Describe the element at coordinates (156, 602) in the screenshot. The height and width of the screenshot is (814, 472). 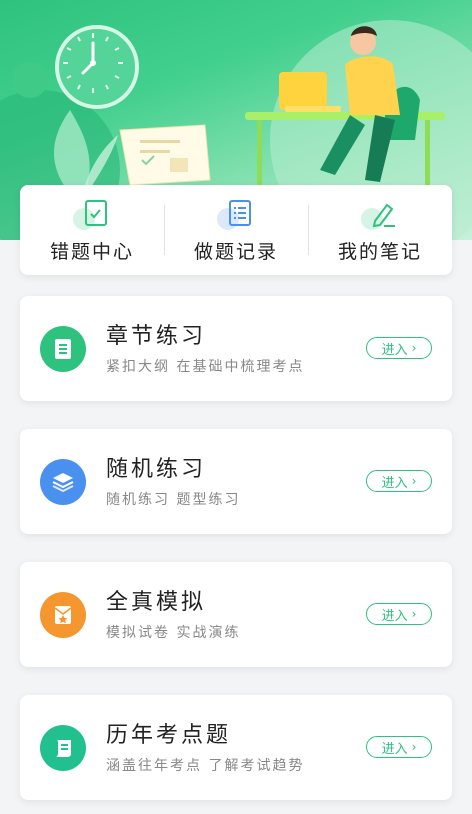
I see `card-title: 全真模拟` at that location.